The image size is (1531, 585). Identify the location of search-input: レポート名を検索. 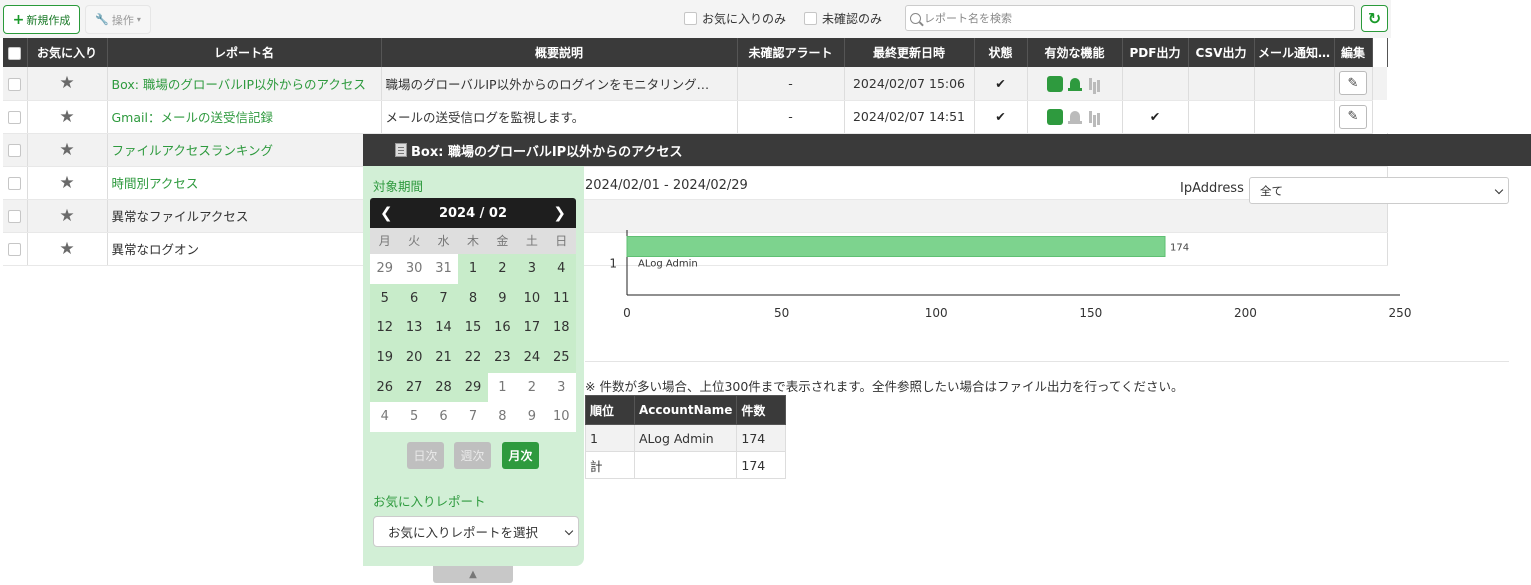
(1130, 18).